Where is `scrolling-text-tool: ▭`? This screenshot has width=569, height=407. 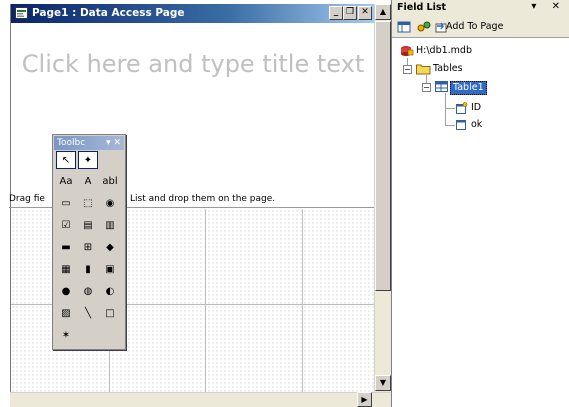 scrolling-text-tool: ▭ is located at coordinates (66, 204).